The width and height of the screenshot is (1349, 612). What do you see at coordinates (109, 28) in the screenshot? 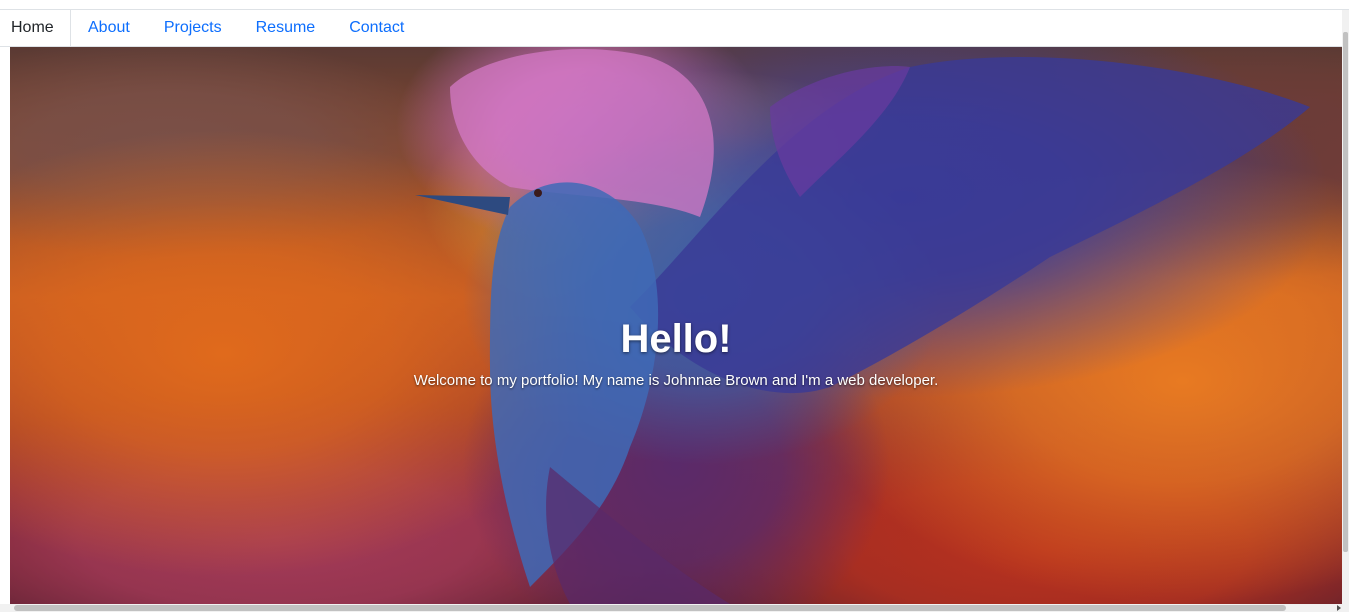
I see `nav-tab-about: About` at bounding box center [109, 28].